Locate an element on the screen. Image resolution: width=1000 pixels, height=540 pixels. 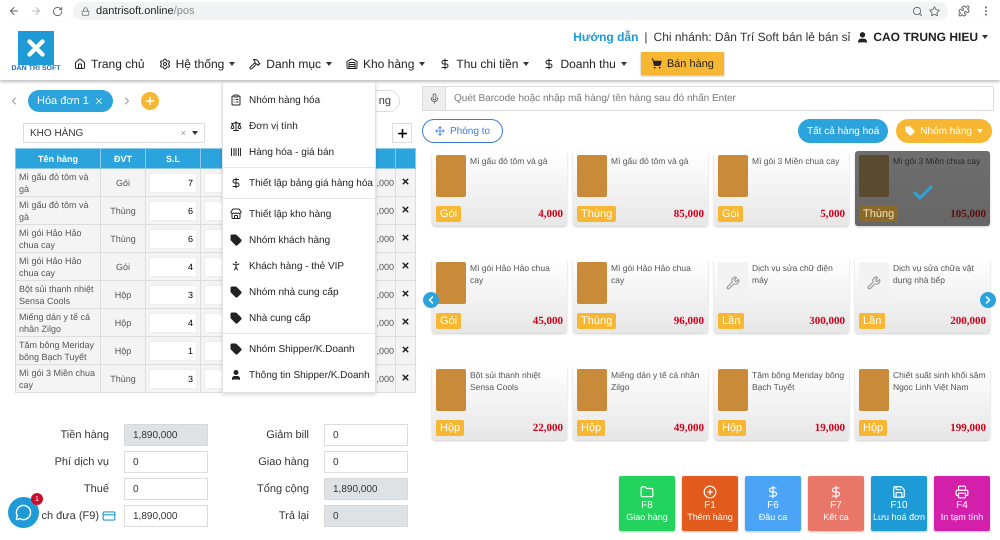
product-price: 5,000 is located at coordinates (832, 214).